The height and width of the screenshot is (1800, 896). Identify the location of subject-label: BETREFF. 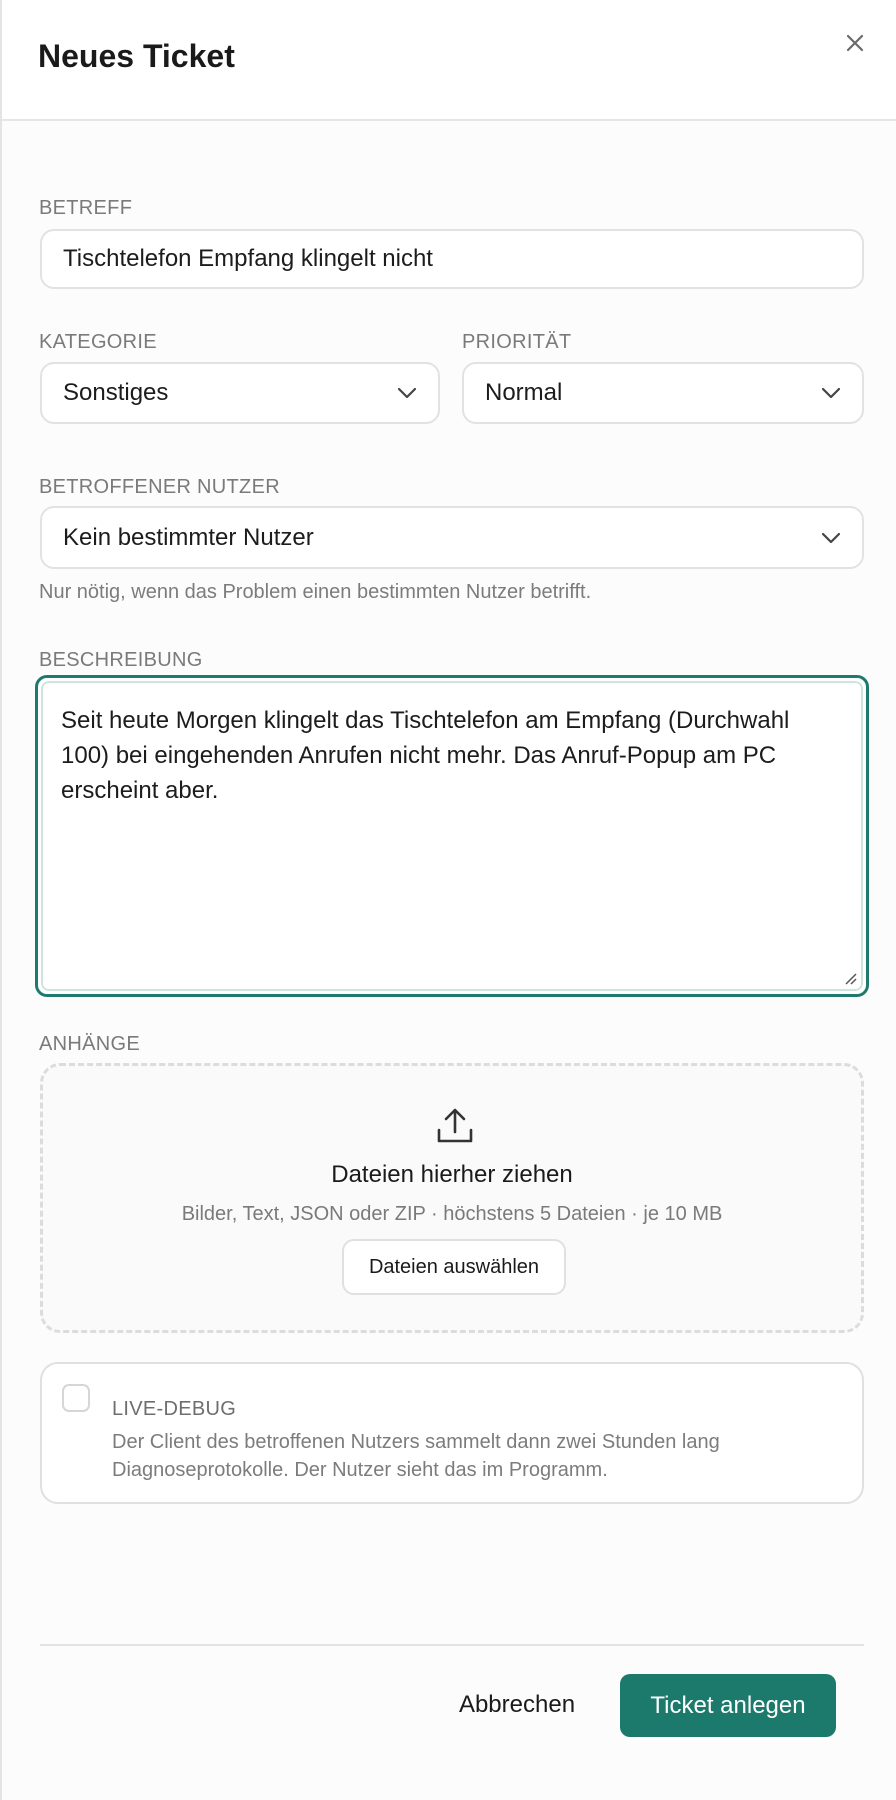
(86, 208).